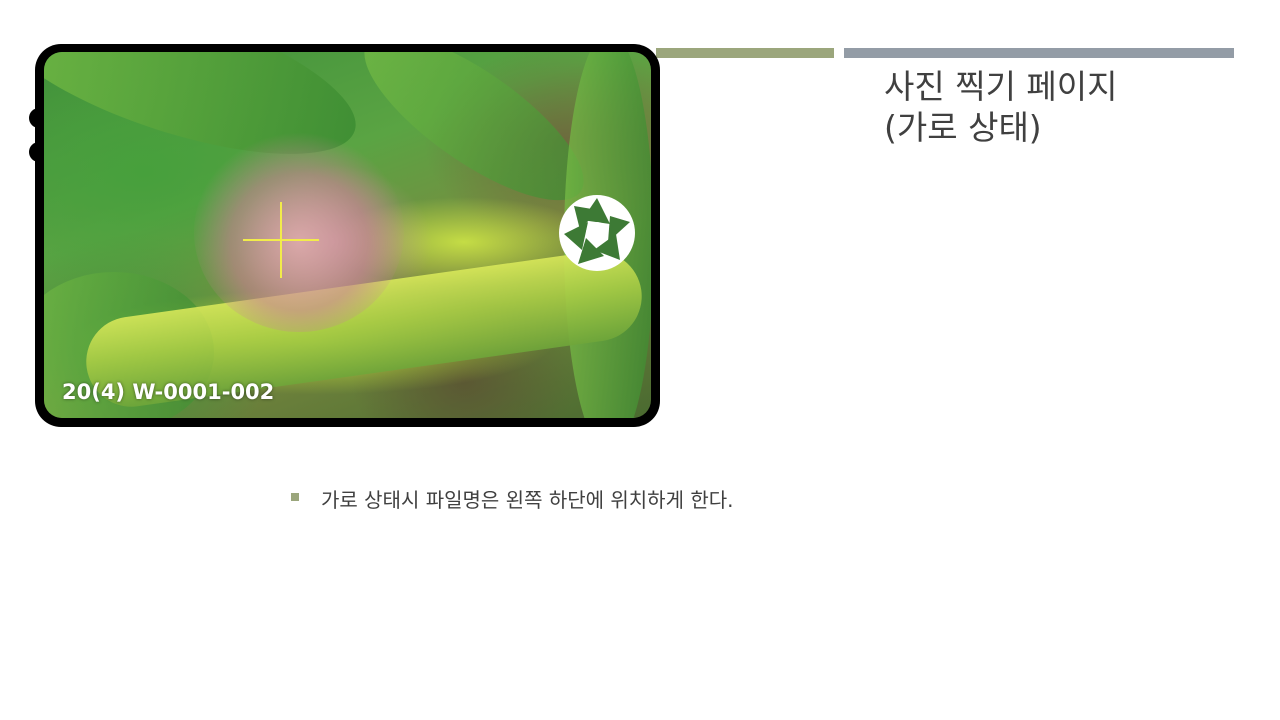 Image resolution: width=1280 pixels, height=720 pixels. Describe the element at coordinates (1001, 86) in the screenshot. I see `page-title-line1: 사진 찍기 페이지` at that location.